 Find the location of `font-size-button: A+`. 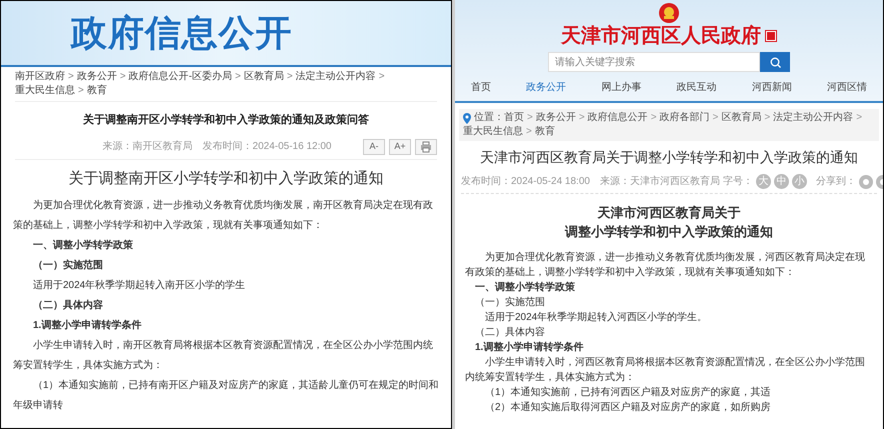

font-size-button: A+ is located at coordinates (400, 146).